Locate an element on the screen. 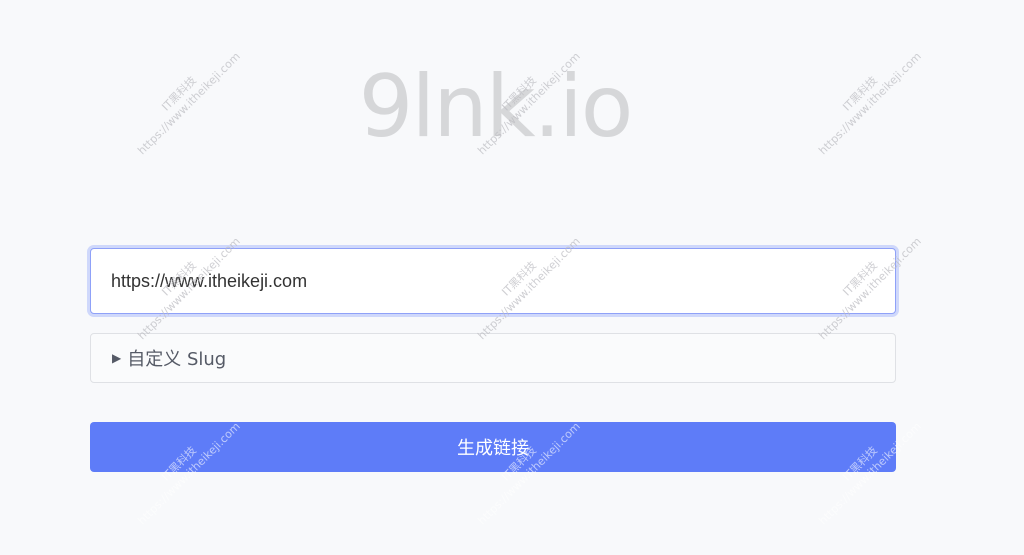 The image size is (1024, 555). generate-link-button: 生成链接 is located at coordinates (493, 447).